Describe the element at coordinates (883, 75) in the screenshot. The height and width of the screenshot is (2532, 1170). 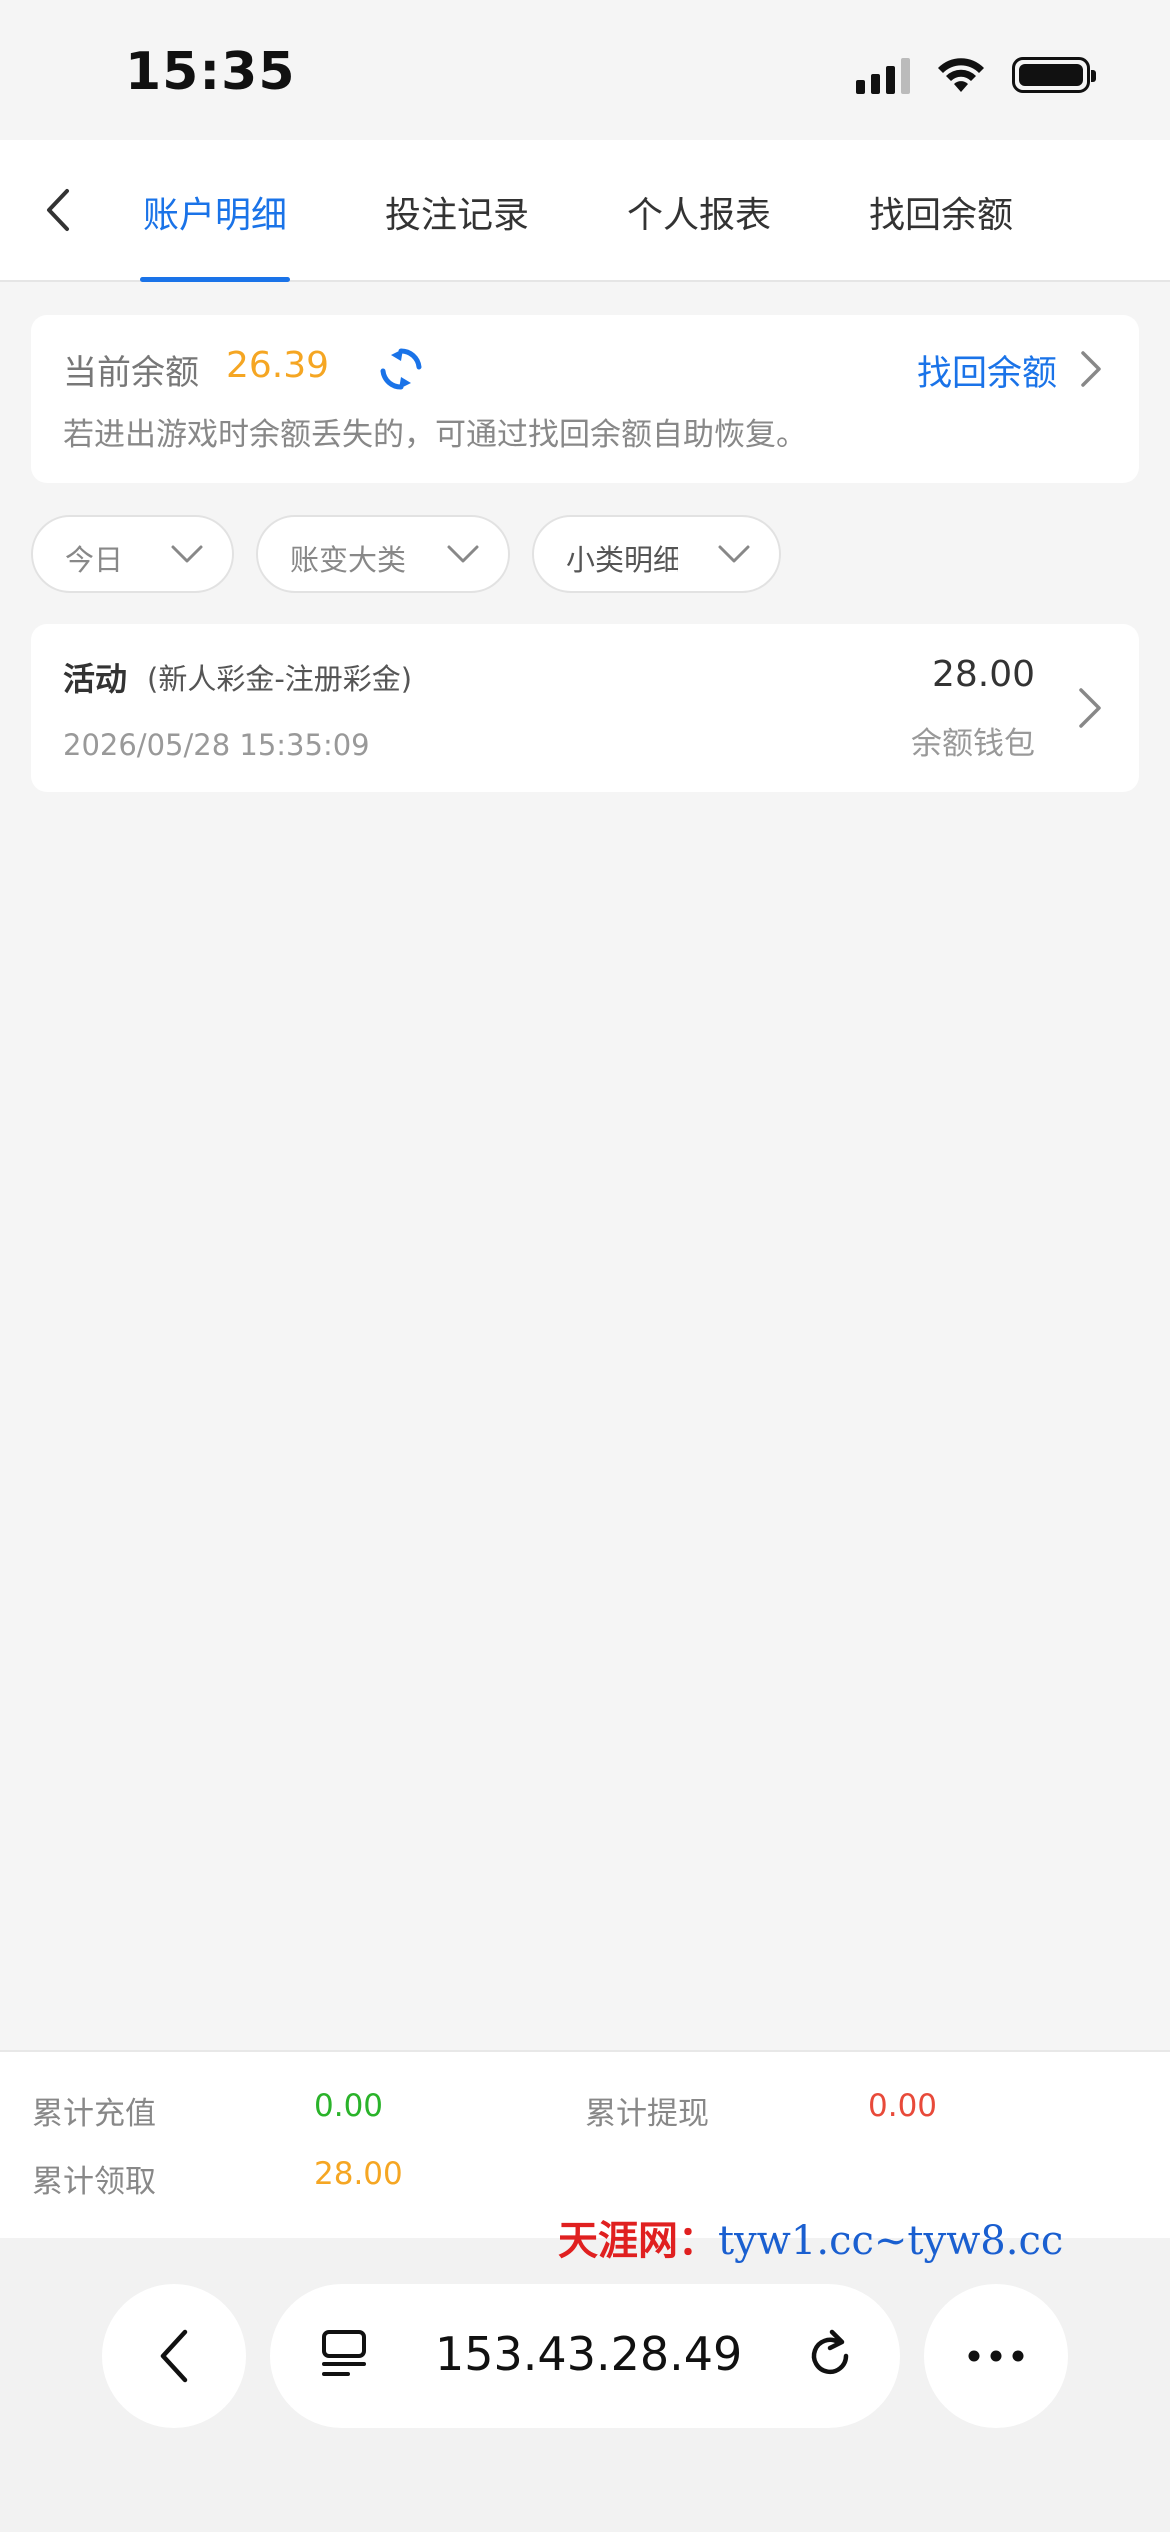
I see `signal-icon` at that location.